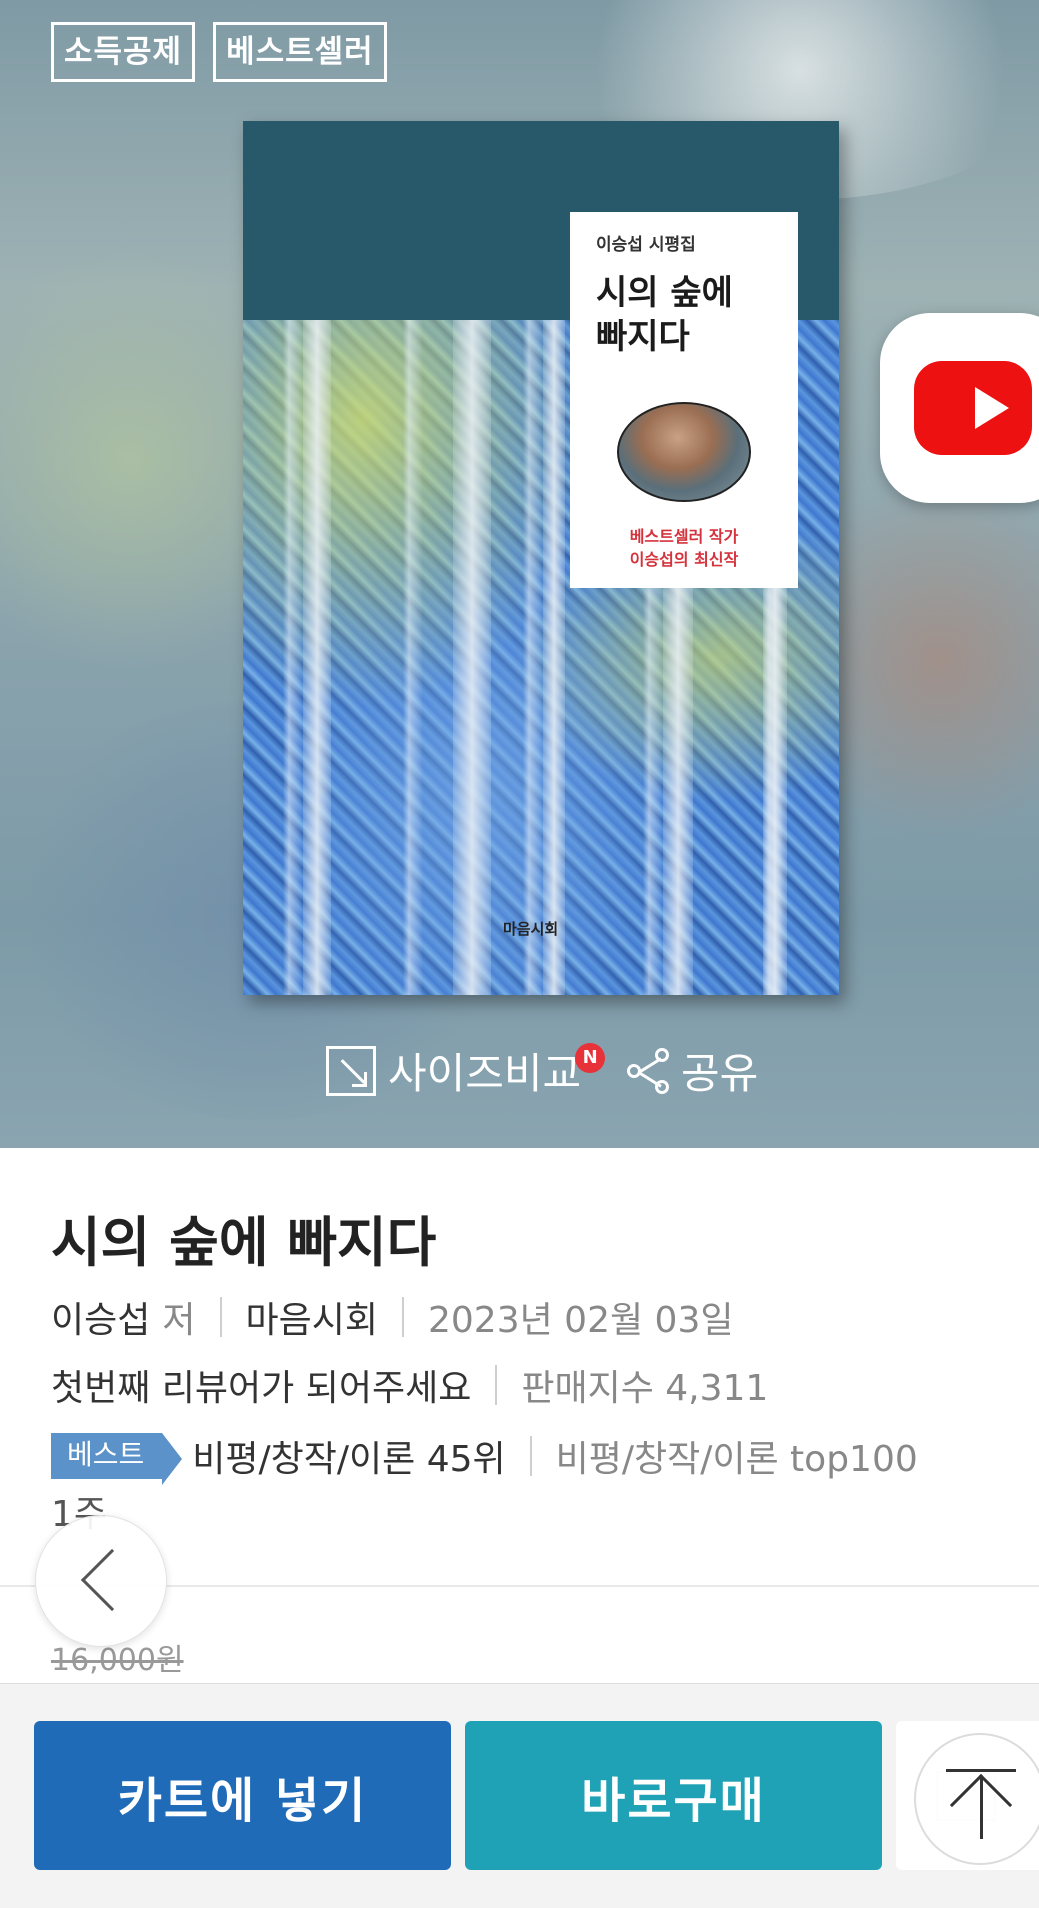  I want to click on cover-tools: 사이즈비교 N 공유, so click(519, 1072).